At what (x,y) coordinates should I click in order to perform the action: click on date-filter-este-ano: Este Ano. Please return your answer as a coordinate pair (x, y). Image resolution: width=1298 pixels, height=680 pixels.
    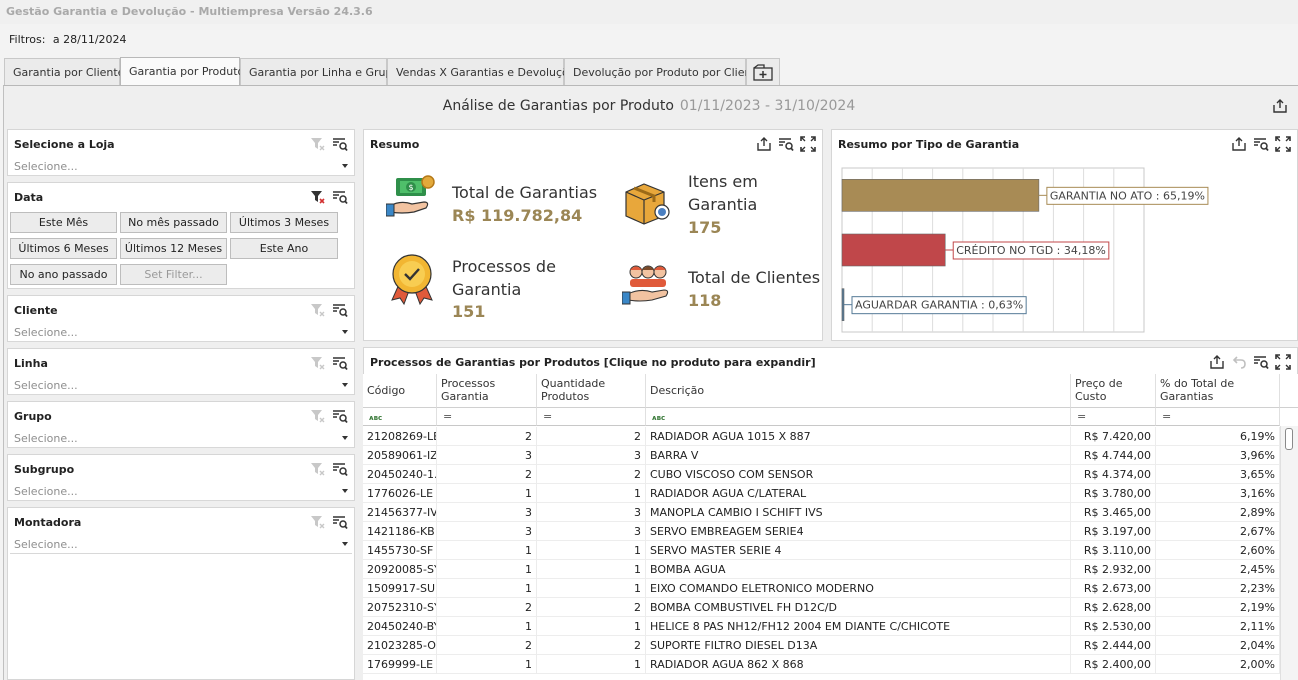
    Looking at the image, I should click on (284, 248).